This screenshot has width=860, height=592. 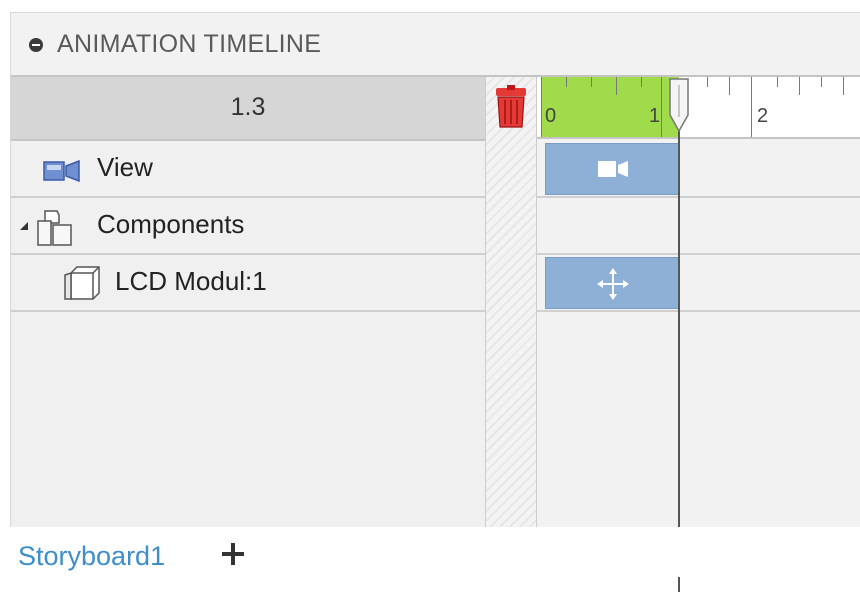 I want to click on delete-trash-icon, so click(x=511, y=107).